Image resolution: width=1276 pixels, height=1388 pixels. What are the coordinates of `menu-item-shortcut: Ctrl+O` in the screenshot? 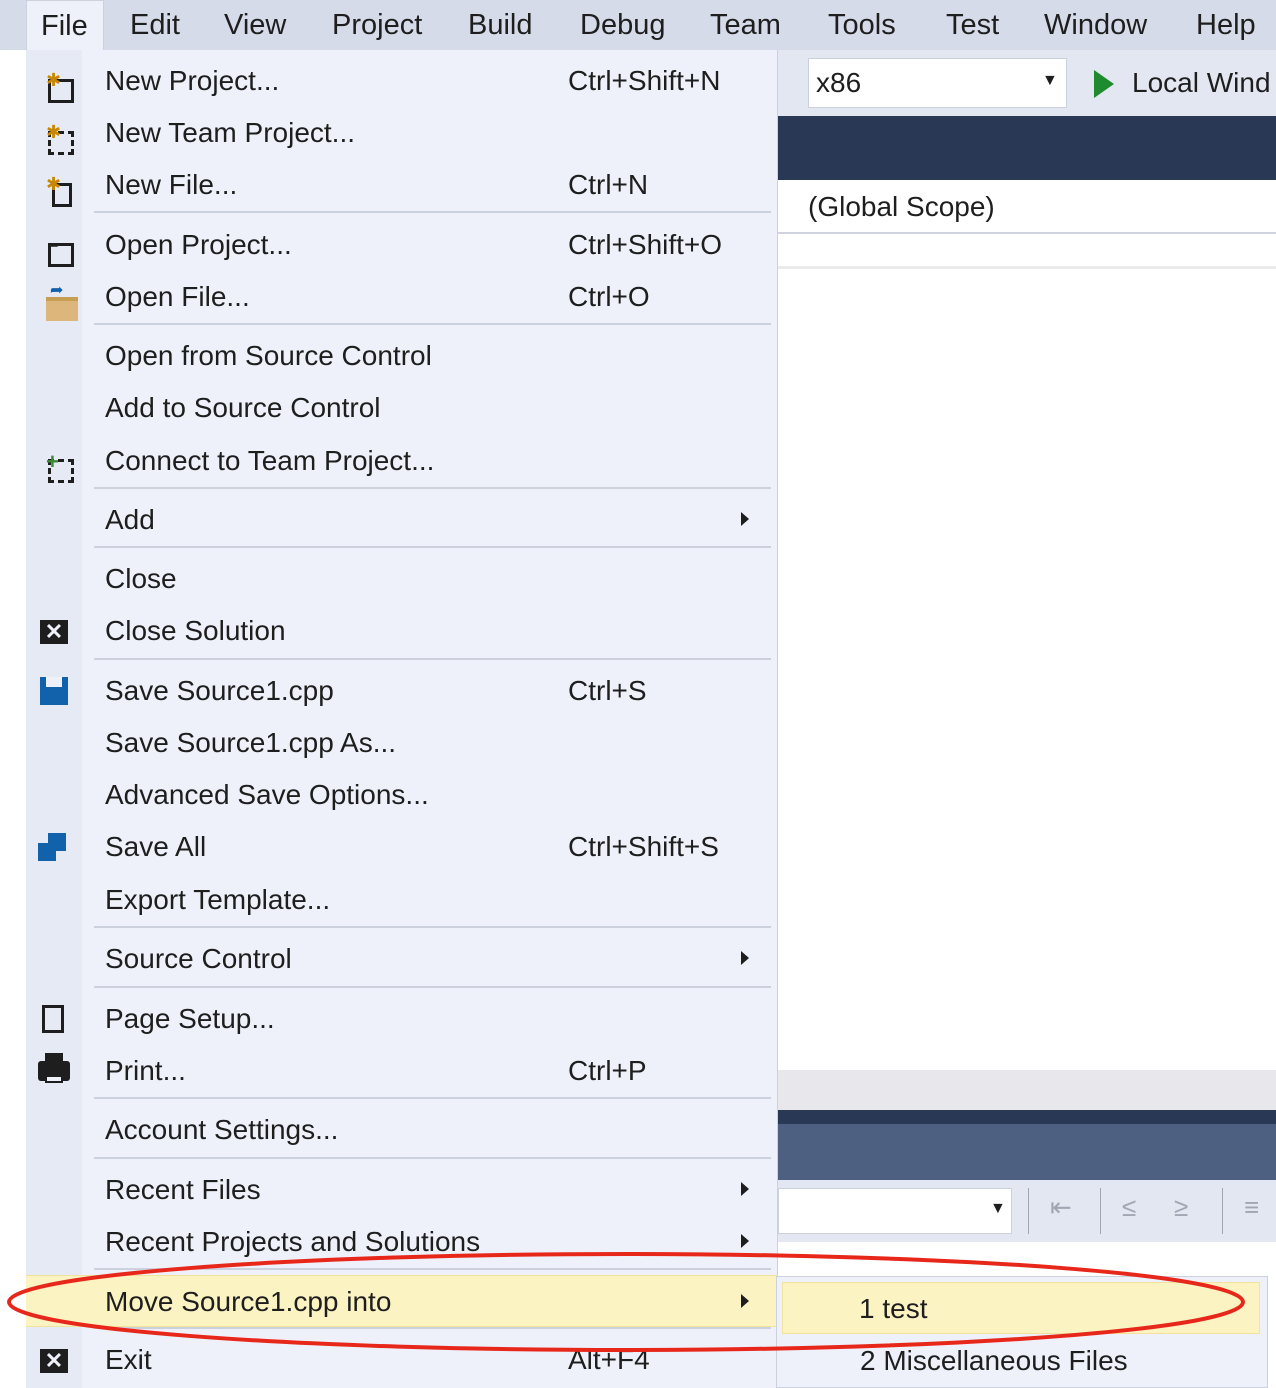 It's located at (609, 296).